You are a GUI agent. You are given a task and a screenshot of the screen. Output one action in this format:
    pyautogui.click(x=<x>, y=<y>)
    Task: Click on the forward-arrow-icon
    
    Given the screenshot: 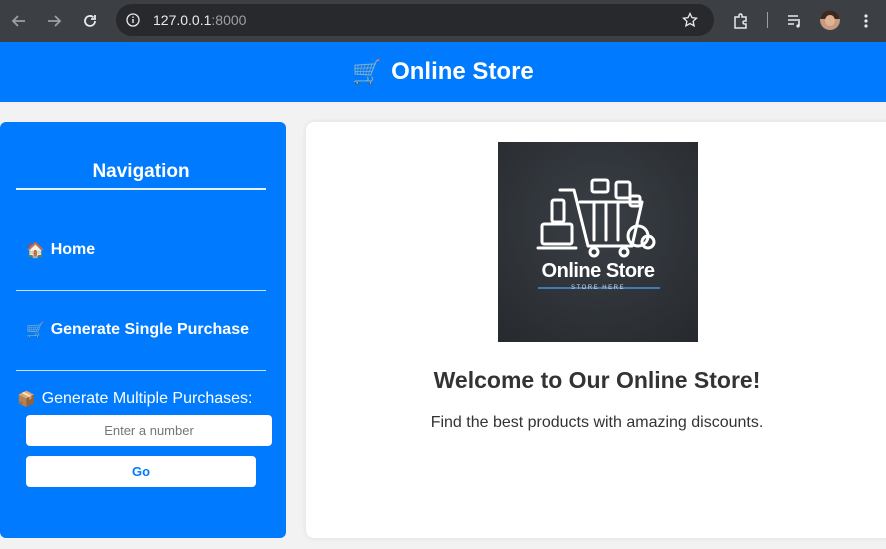 What is the action you would take?
    pyautogui.click(x=55, y=21)
    